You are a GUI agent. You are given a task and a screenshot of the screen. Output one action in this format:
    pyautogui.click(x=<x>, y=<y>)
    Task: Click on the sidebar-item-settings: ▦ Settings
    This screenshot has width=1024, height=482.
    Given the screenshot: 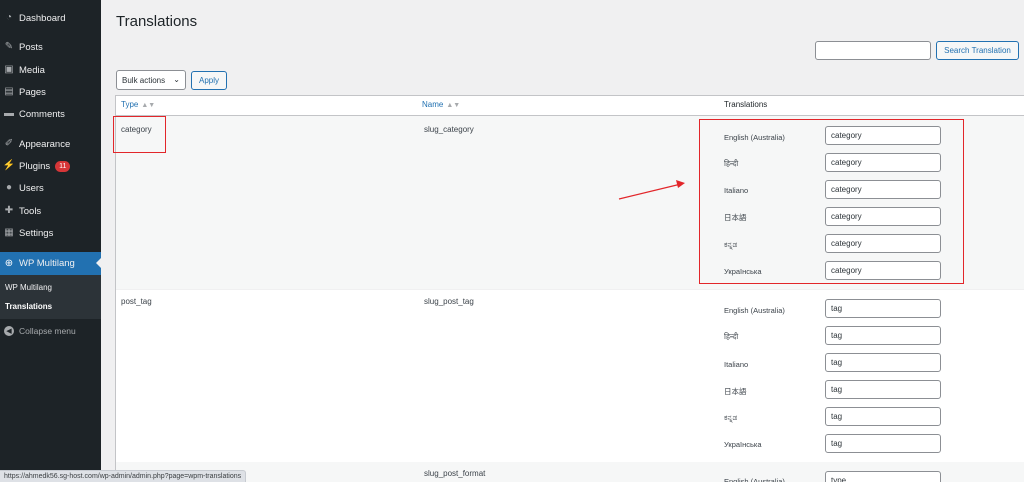 What is the action you would take?
    pyautogui.click(x=50, y=233)
    